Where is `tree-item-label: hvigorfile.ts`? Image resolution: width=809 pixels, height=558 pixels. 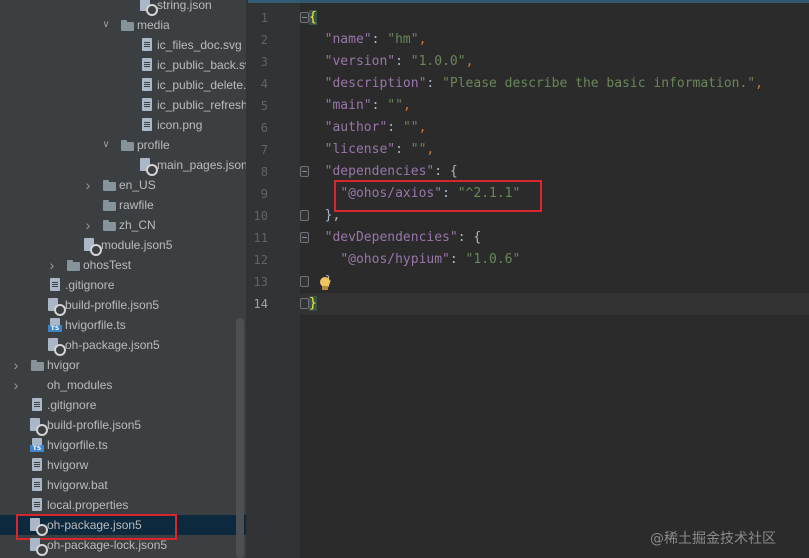
tree-item-label: hvigorfile.ts is located at coordinates (95, 325).